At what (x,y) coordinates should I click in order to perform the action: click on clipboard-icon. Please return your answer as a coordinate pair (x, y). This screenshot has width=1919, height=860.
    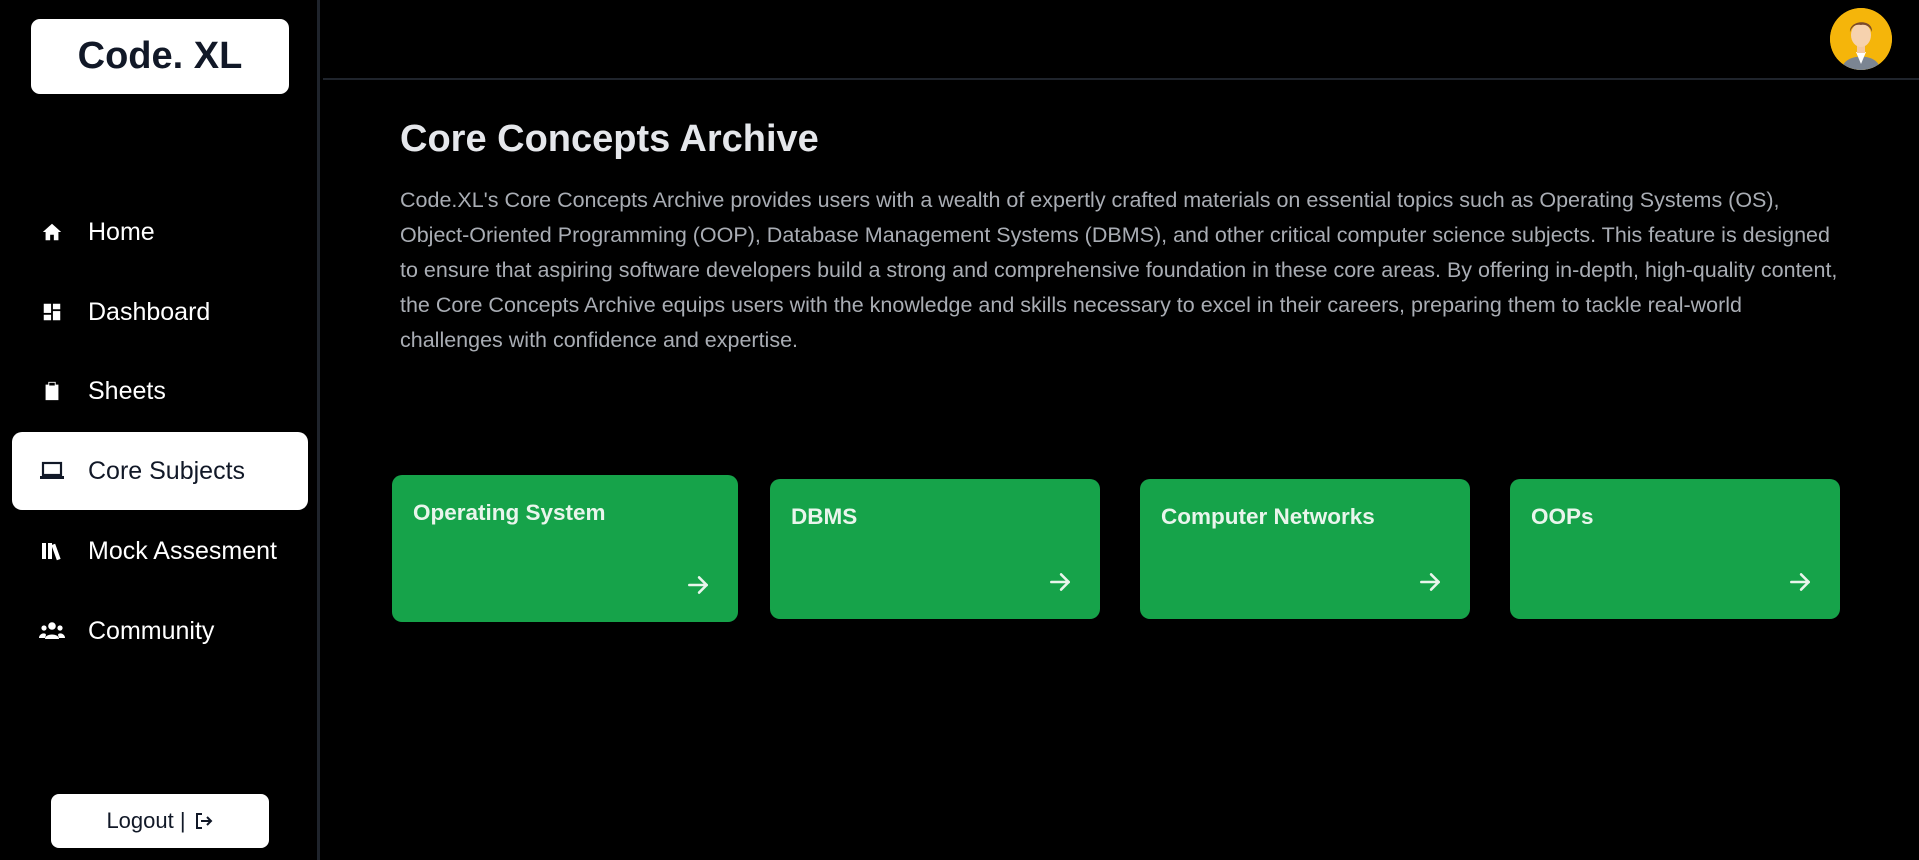
    Looking at the image, I should click on (52, 391).